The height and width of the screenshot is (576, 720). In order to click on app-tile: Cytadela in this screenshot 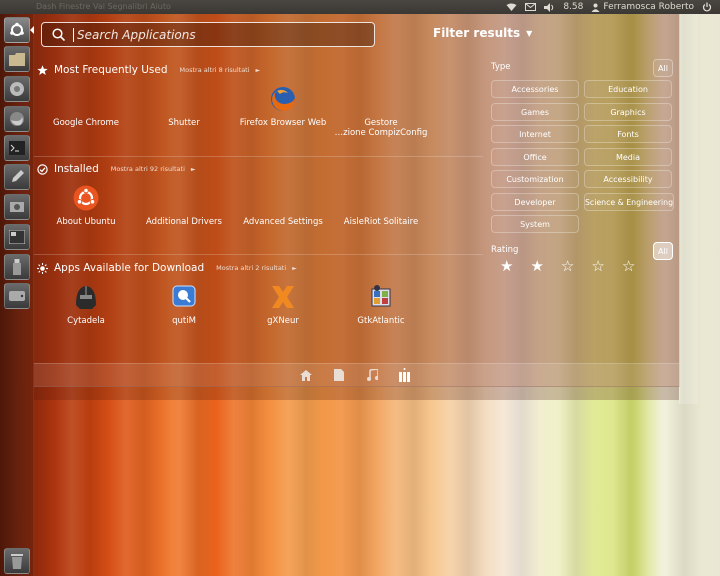, I will do `click(86, 304)`.